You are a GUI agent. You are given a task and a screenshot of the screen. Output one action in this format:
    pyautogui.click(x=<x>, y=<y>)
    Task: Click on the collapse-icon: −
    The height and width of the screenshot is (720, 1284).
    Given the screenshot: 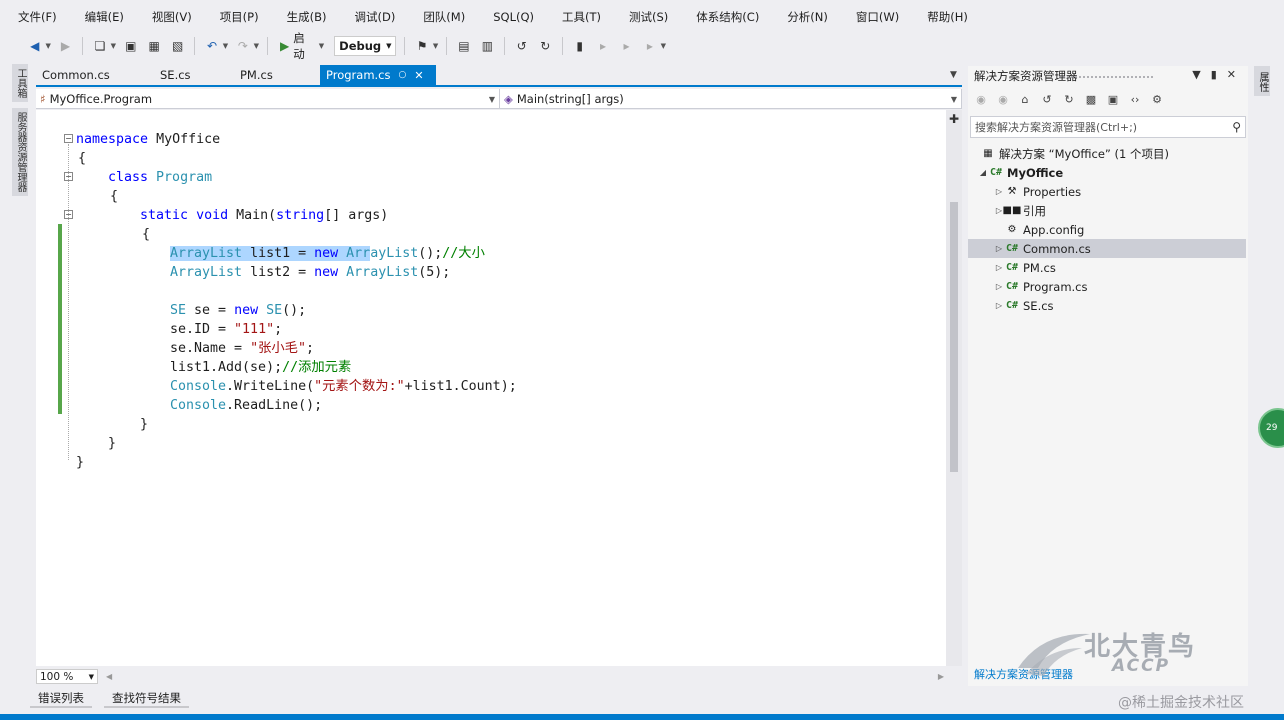 What is the action you would take?
    pyautogui.click(x=68, y=138)
    